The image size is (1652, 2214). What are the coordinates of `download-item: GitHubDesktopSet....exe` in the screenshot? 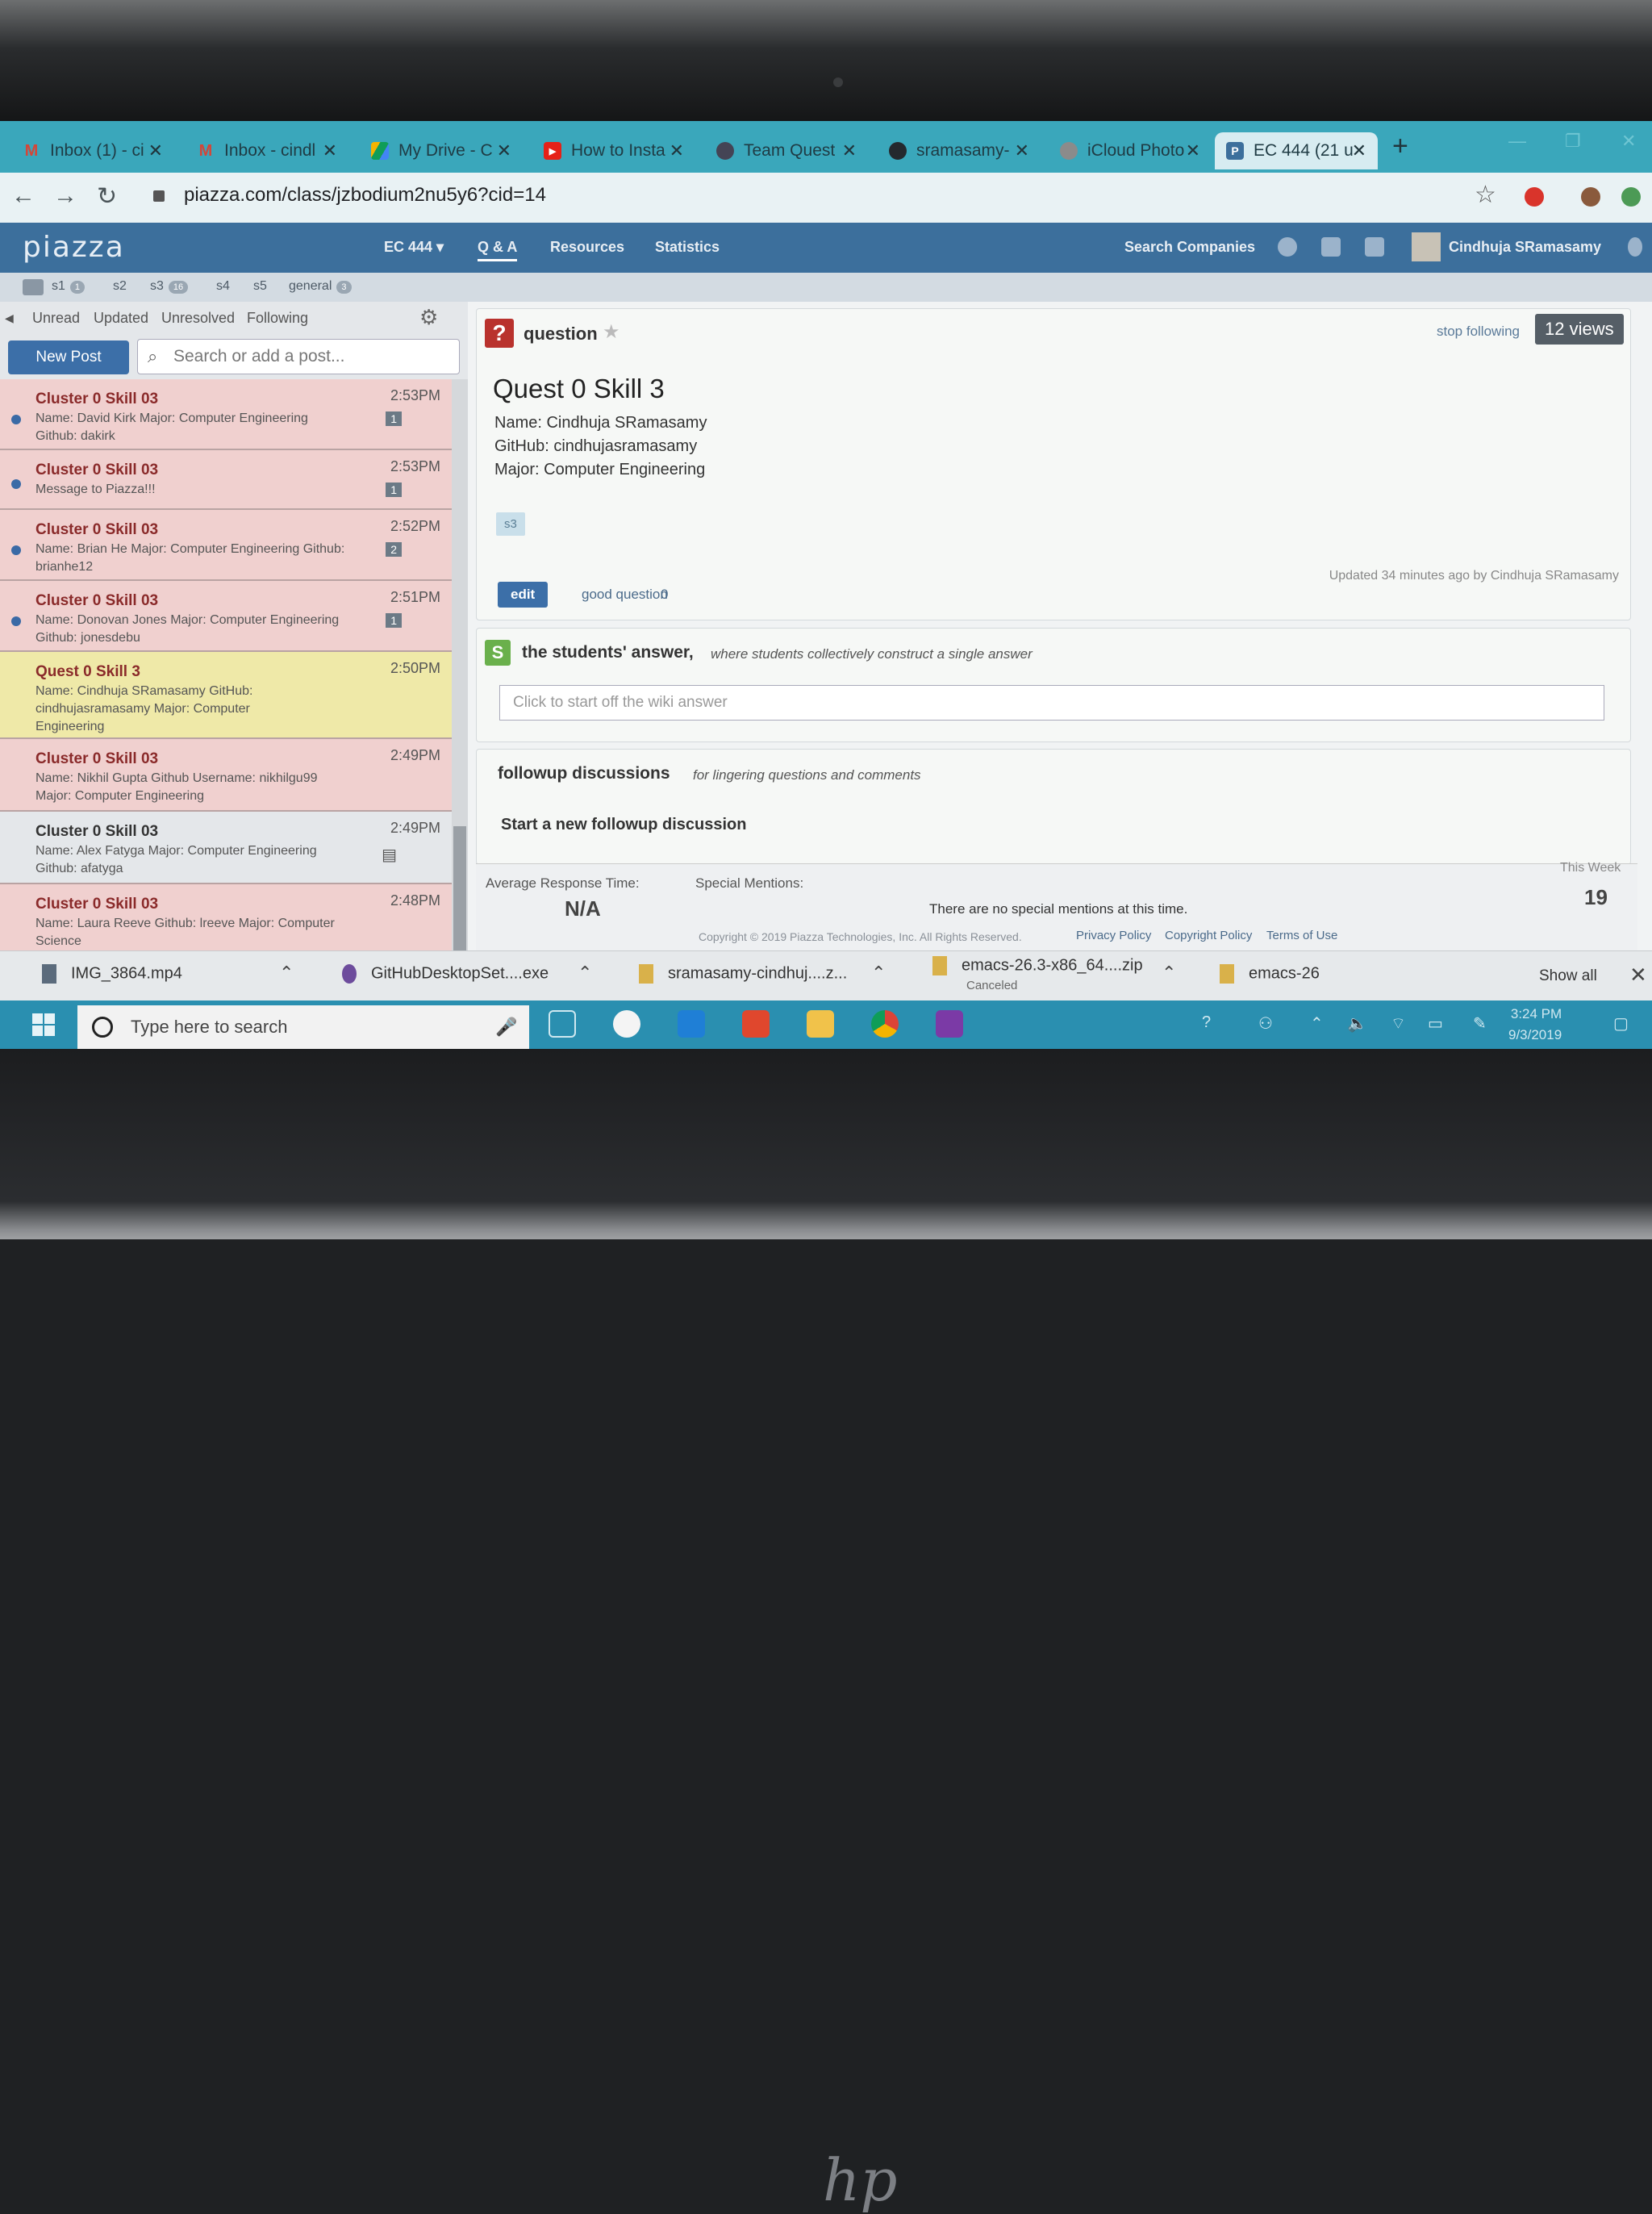 It's located at (445, 974).